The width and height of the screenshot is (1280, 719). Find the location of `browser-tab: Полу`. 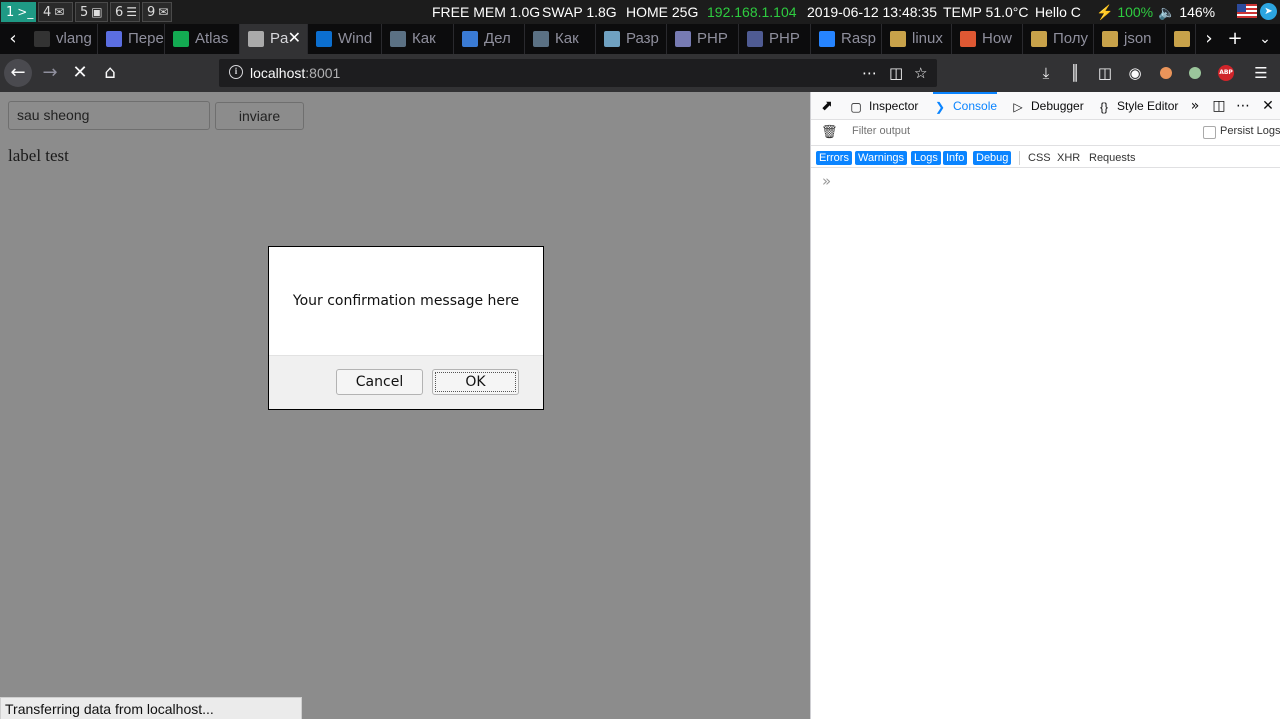

browser-tab: Полу is located at coordinates (1058, 39).